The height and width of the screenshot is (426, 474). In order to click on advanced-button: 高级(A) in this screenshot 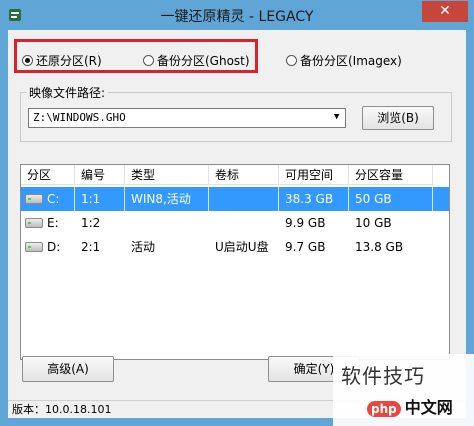, I will do `click(68, 369)`.